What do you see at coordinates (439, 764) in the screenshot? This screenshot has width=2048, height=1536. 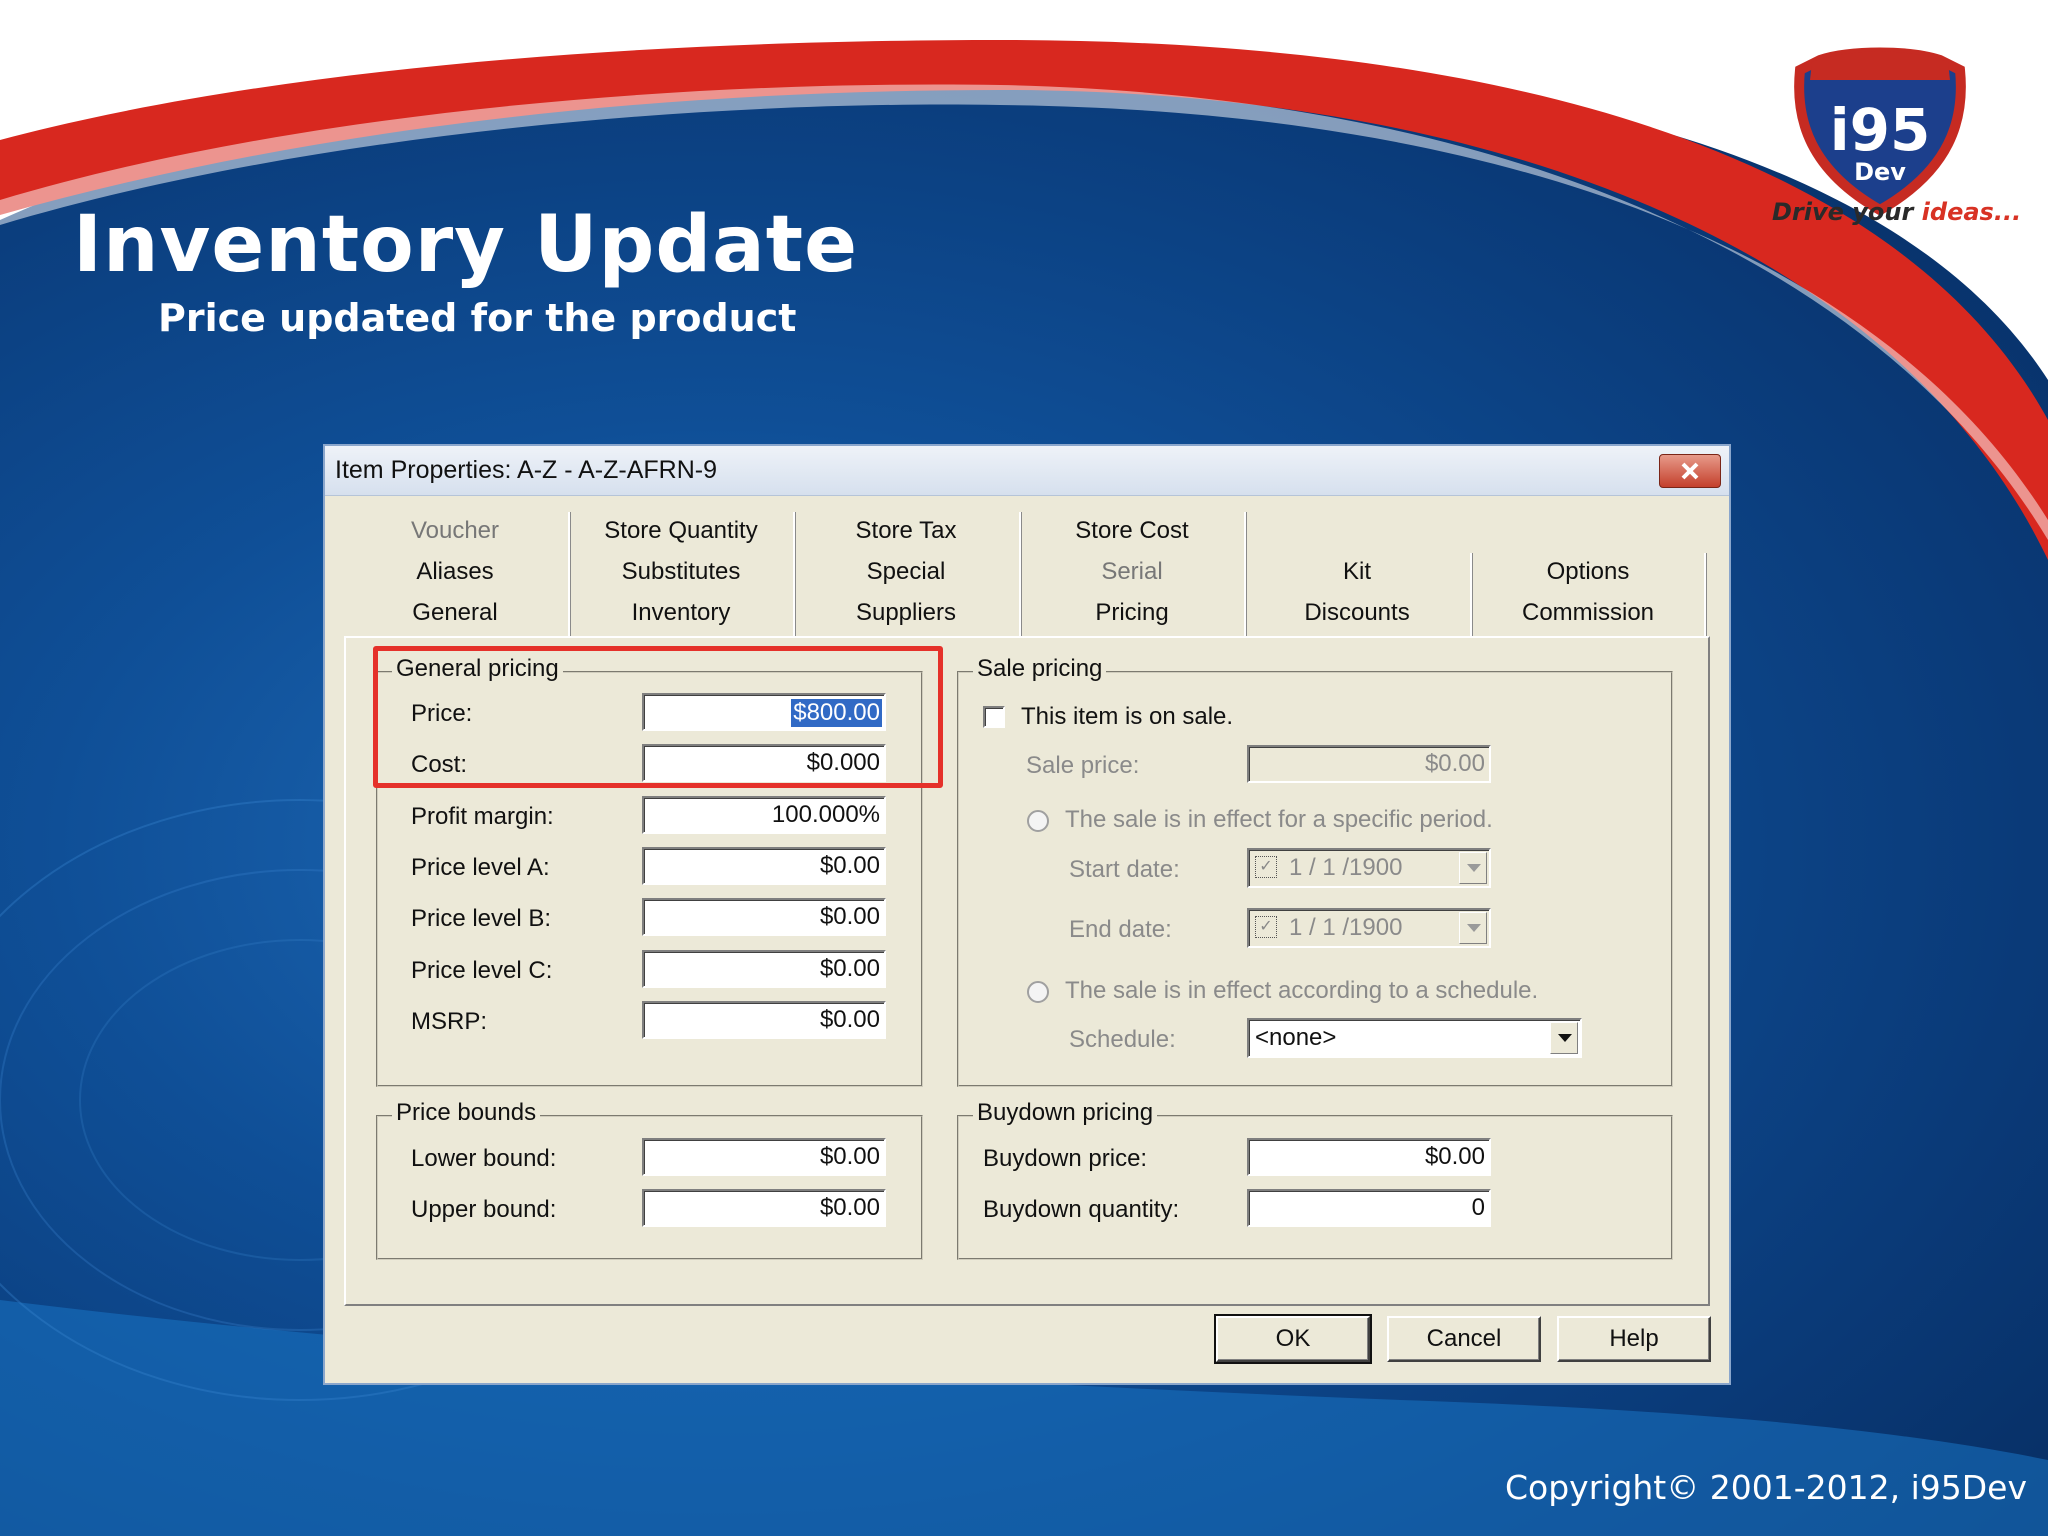 I see `cost-label: Cost:` at bounding box center [439, 764].